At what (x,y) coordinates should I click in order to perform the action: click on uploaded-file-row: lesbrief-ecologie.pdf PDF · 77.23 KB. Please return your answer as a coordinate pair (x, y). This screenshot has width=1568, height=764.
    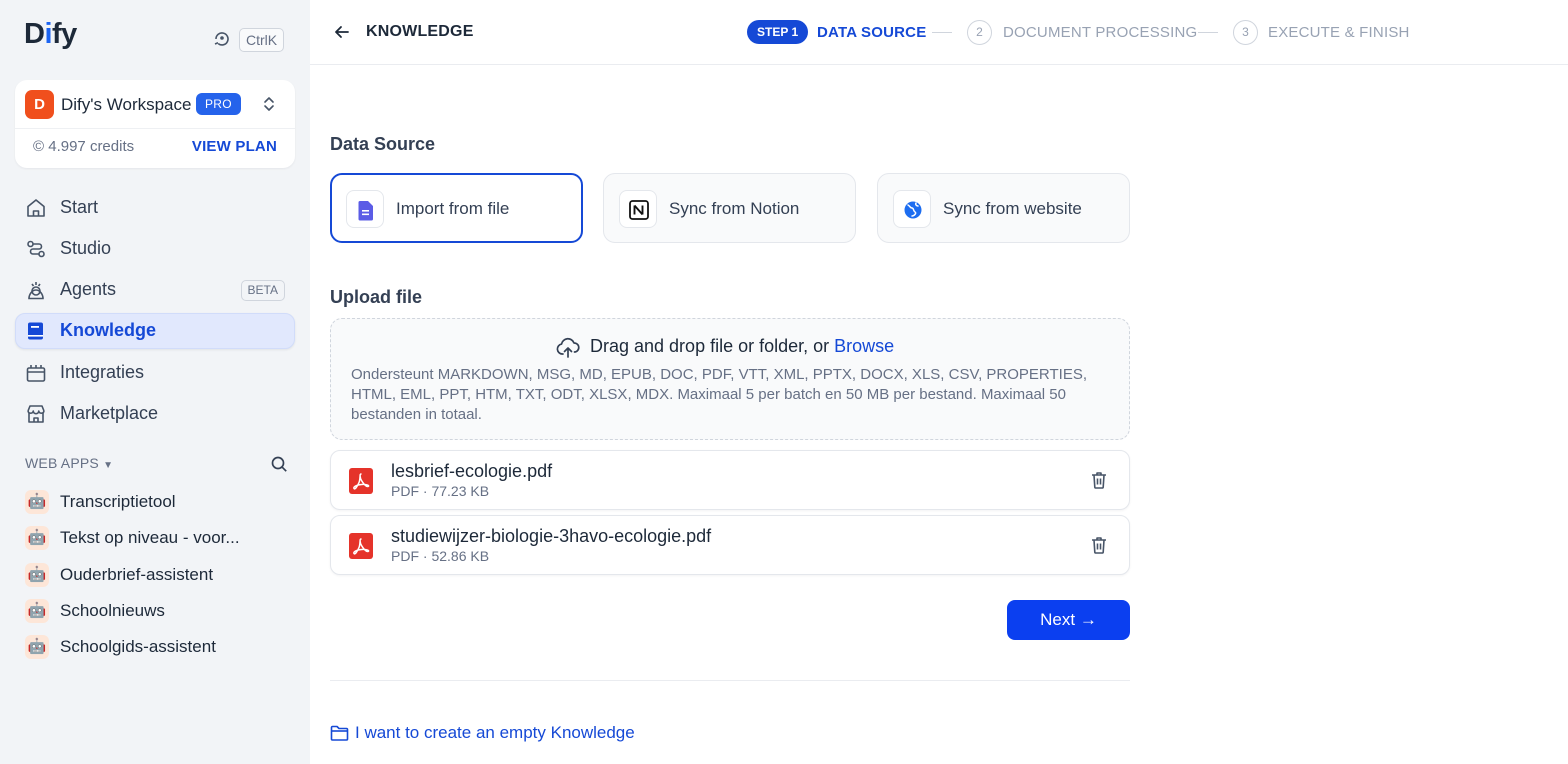
    Looking at the image, I should click on (730, 480).